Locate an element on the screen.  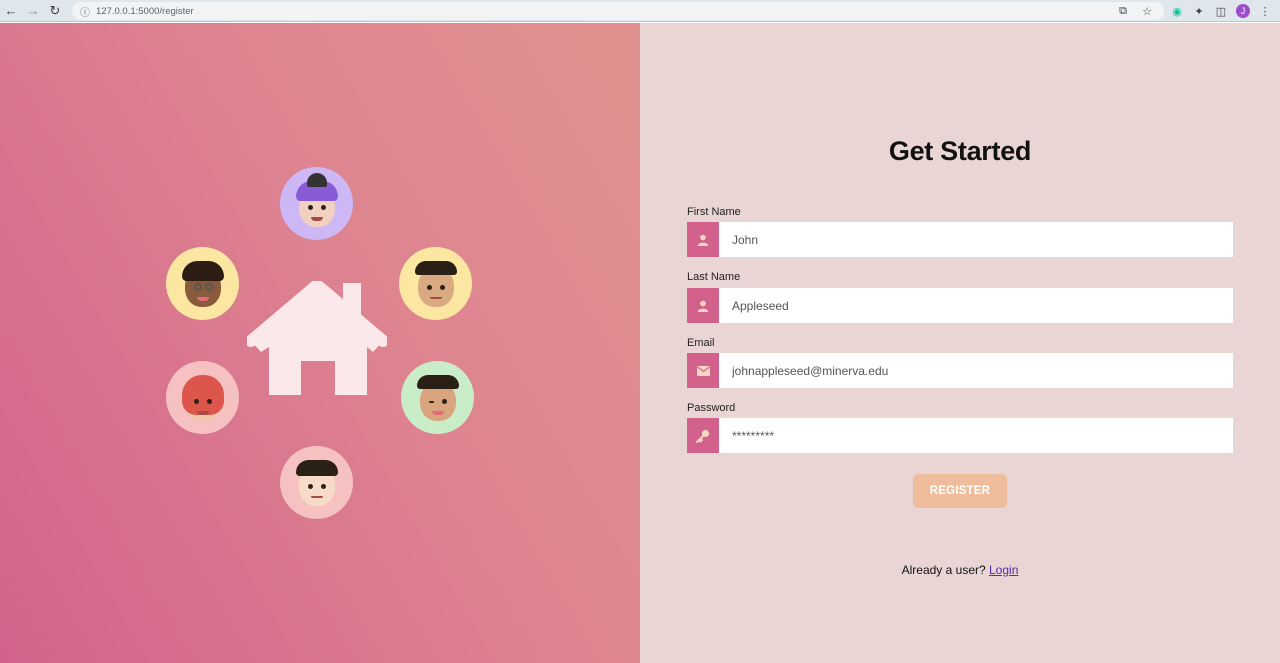
last-name-input is located at coordinates (976, 305).